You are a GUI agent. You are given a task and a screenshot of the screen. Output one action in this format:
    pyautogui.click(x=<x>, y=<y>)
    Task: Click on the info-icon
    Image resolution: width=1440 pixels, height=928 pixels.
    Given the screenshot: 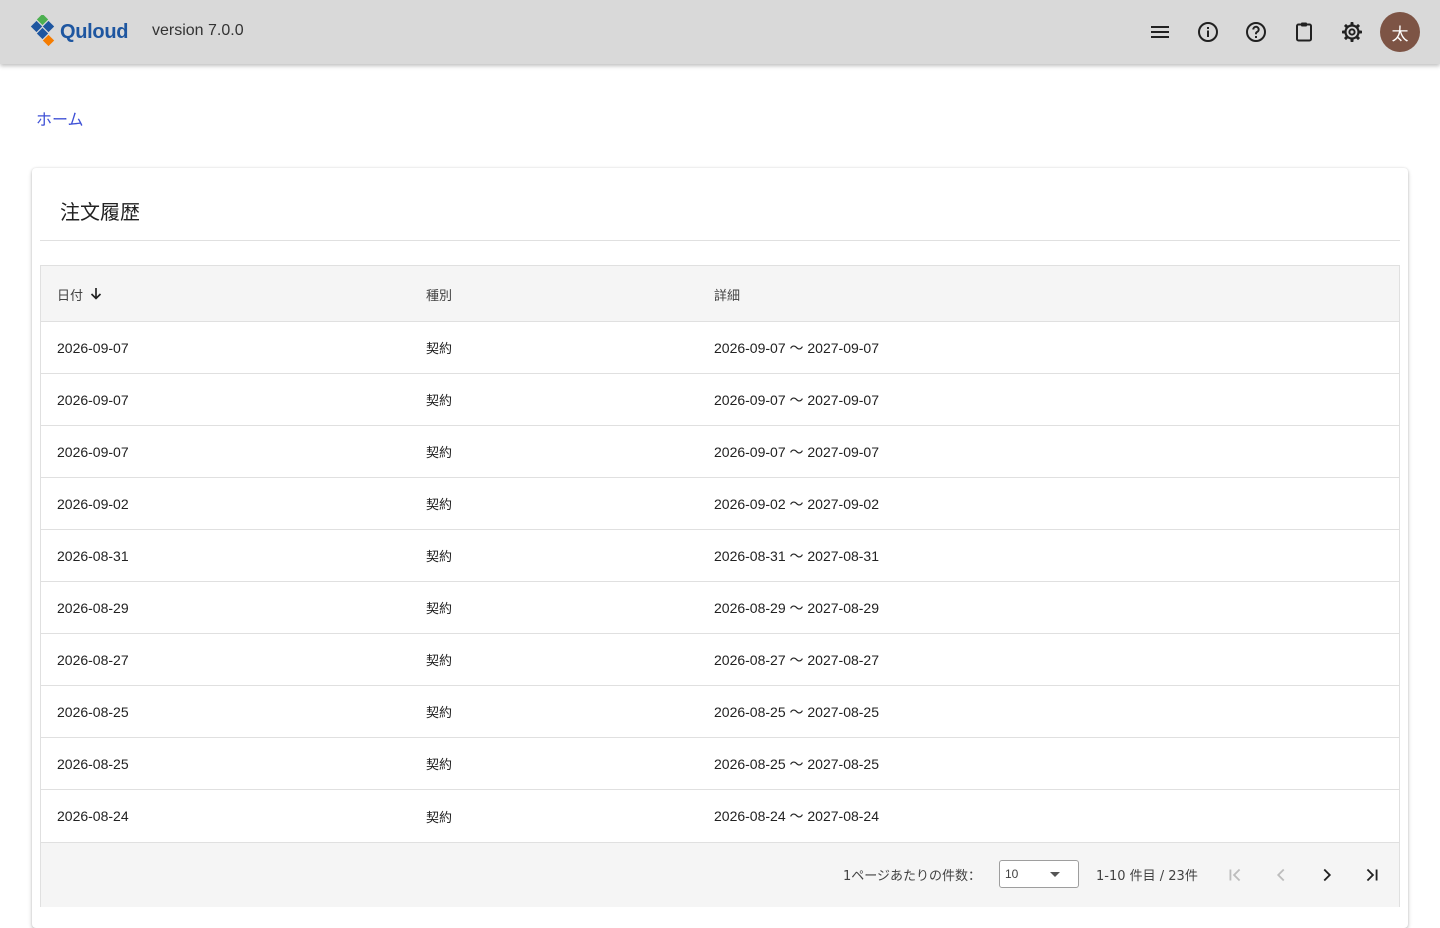 What is the action you would take?
    pyautogui.click(x=1208, y=32)
    